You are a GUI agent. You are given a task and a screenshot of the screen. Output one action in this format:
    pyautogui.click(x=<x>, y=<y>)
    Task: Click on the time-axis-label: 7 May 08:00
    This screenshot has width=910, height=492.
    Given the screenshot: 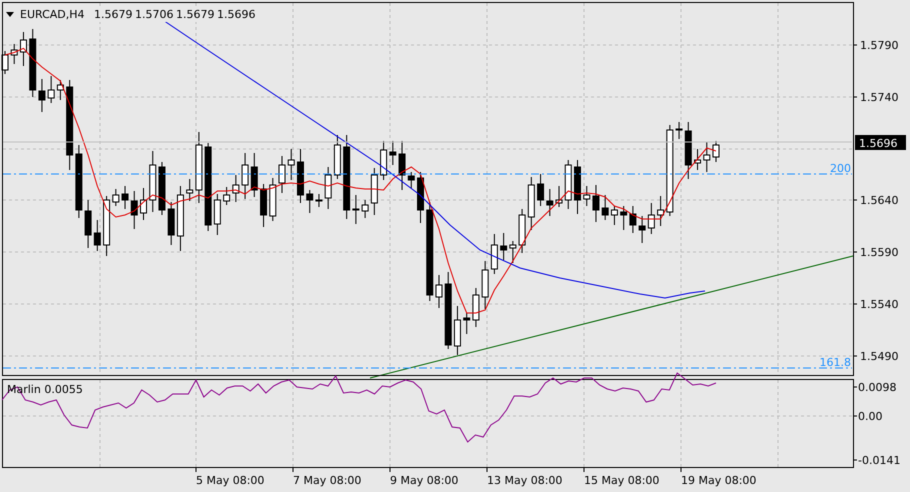 What is the action you would take?
    pyautogui.click(x=327, y=480)
    